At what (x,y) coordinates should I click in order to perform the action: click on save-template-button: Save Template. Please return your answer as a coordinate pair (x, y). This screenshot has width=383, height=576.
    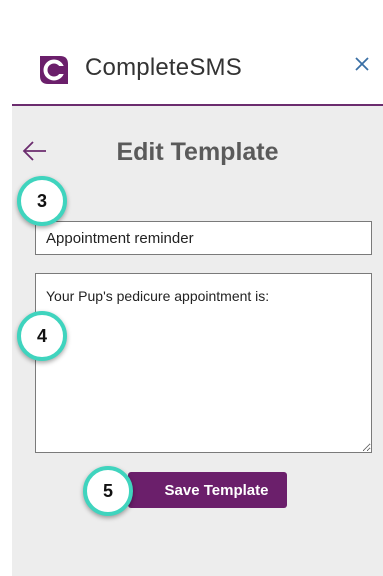
    Looking at the image, I should click on (207, 490).